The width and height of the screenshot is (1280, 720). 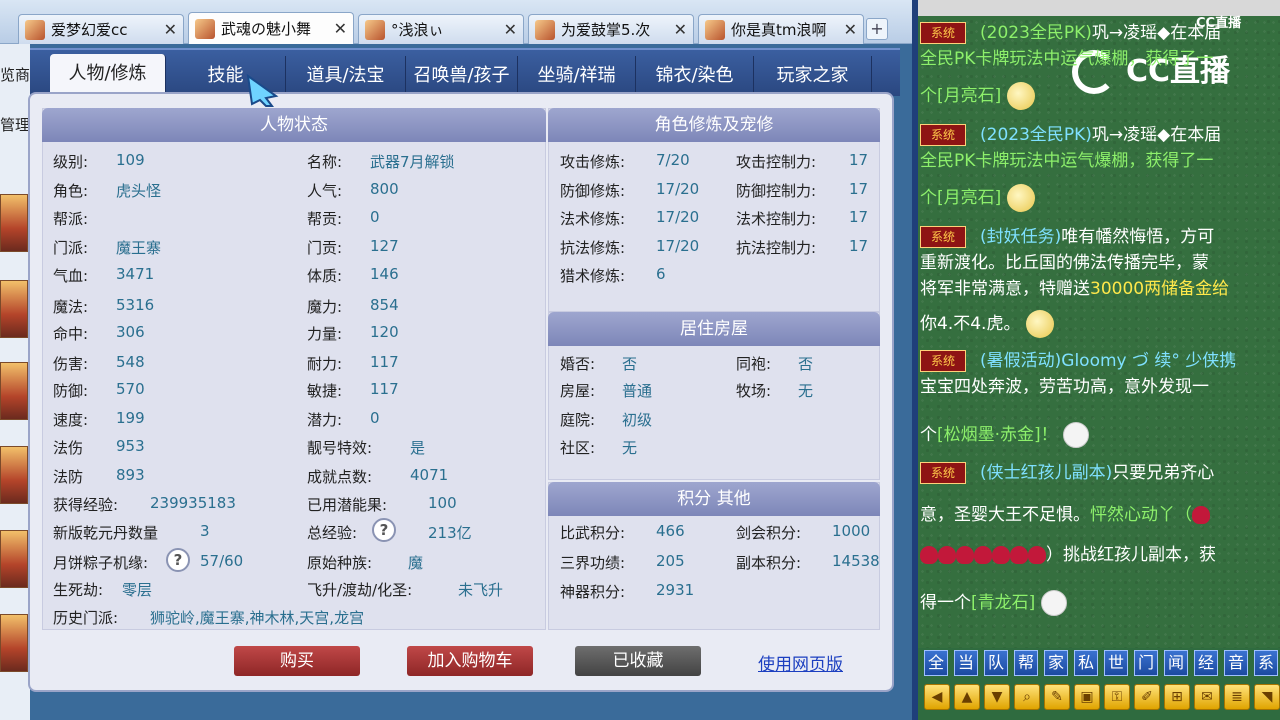 I want to click on message-icon: ✉, so click(x=1207, y=697).